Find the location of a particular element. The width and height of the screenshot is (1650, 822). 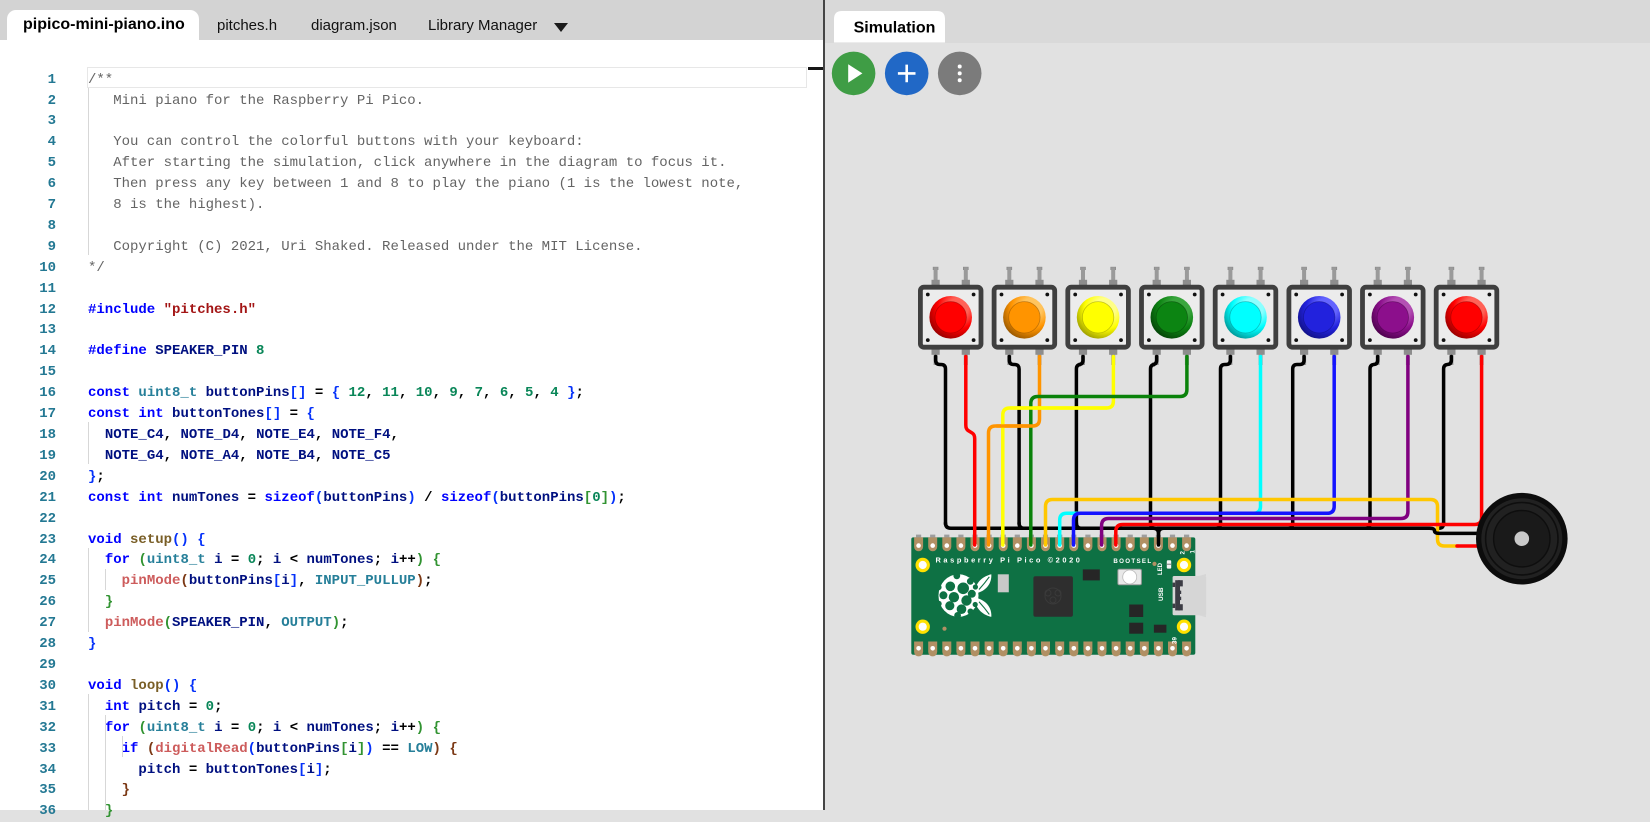

svg-text: 39 is located at coordinates (1175, 640).